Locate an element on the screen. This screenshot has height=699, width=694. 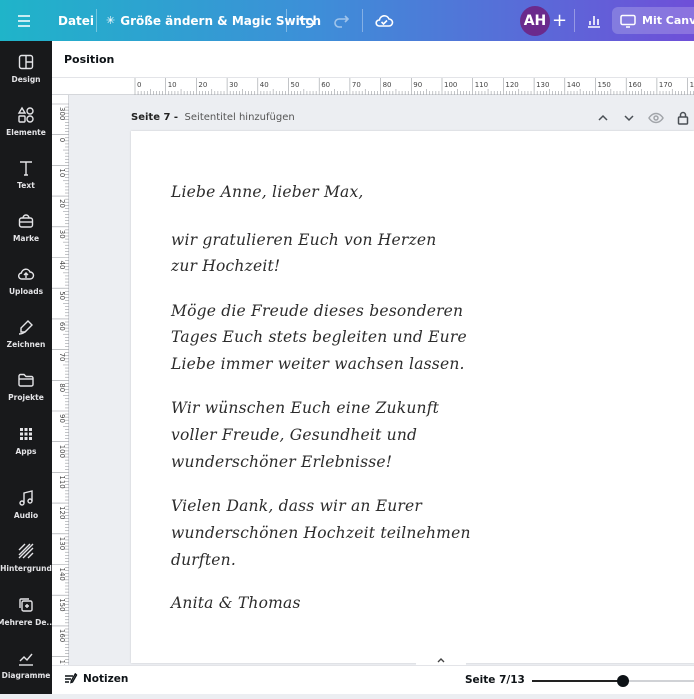
letter-line: Liebe immer weiter wachsen lassen. is located at coordinates (318, 364).